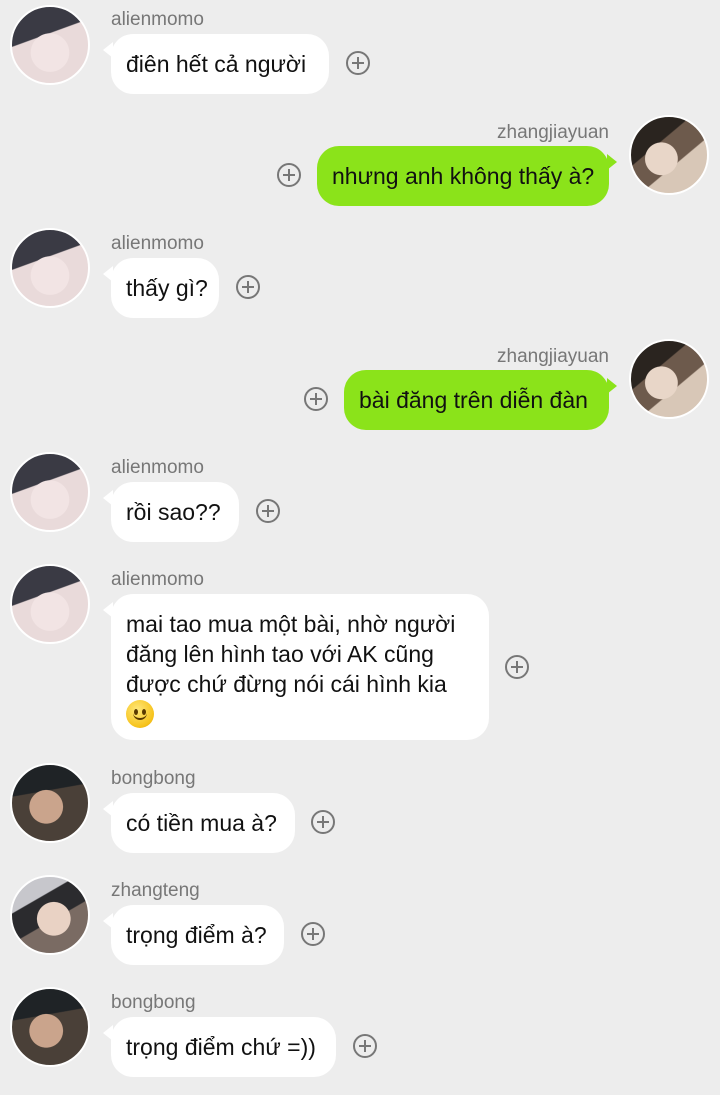 This screenshot has height=1095, width=720. What do you see at coordinates (173, 512) in the screenshot?
I see `message-text: rồi sao??` at bounding box center [173, 512].